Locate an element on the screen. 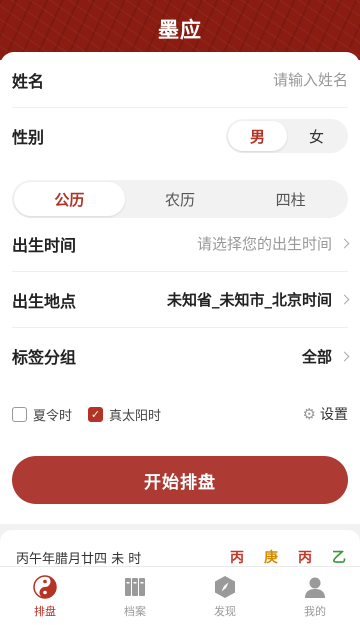 This screenshot has width=360, height=625. gender-label: 性别 is located at coordinates (28, 137).